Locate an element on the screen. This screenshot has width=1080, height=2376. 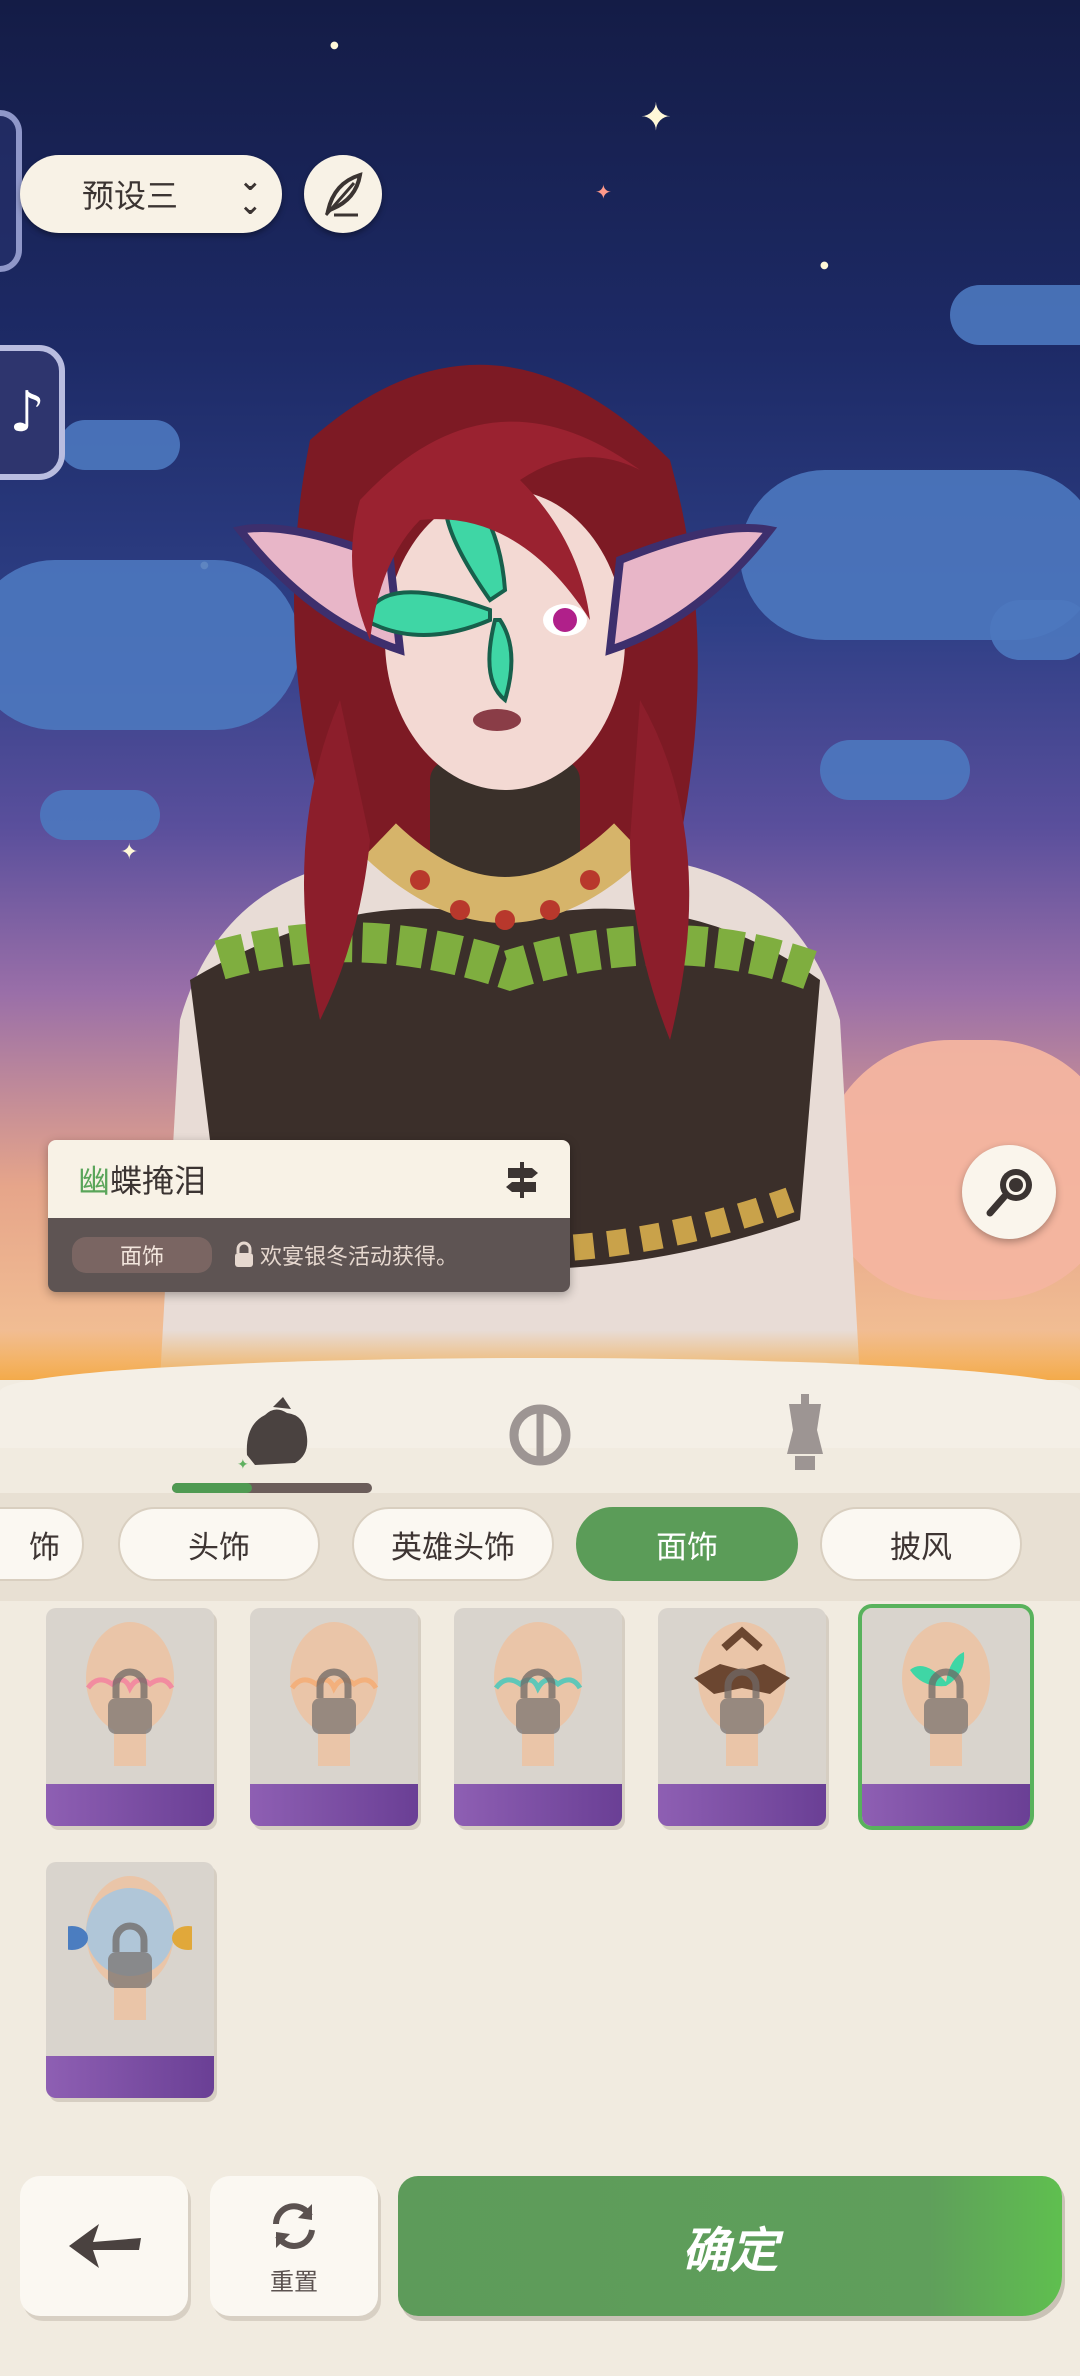
feather-icon is located at coordinates (343, 194).